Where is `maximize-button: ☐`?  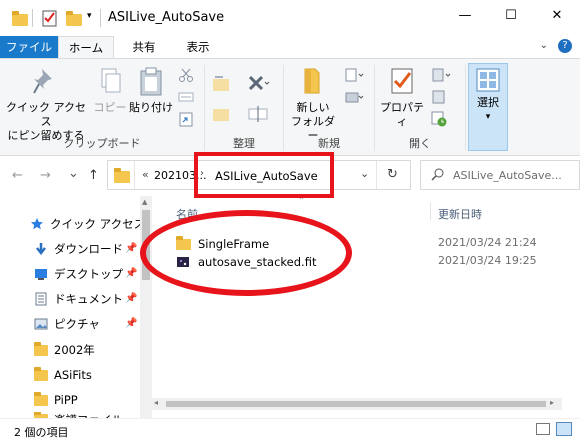
maximize-button: ☐ is located at coordinates (511, 15).